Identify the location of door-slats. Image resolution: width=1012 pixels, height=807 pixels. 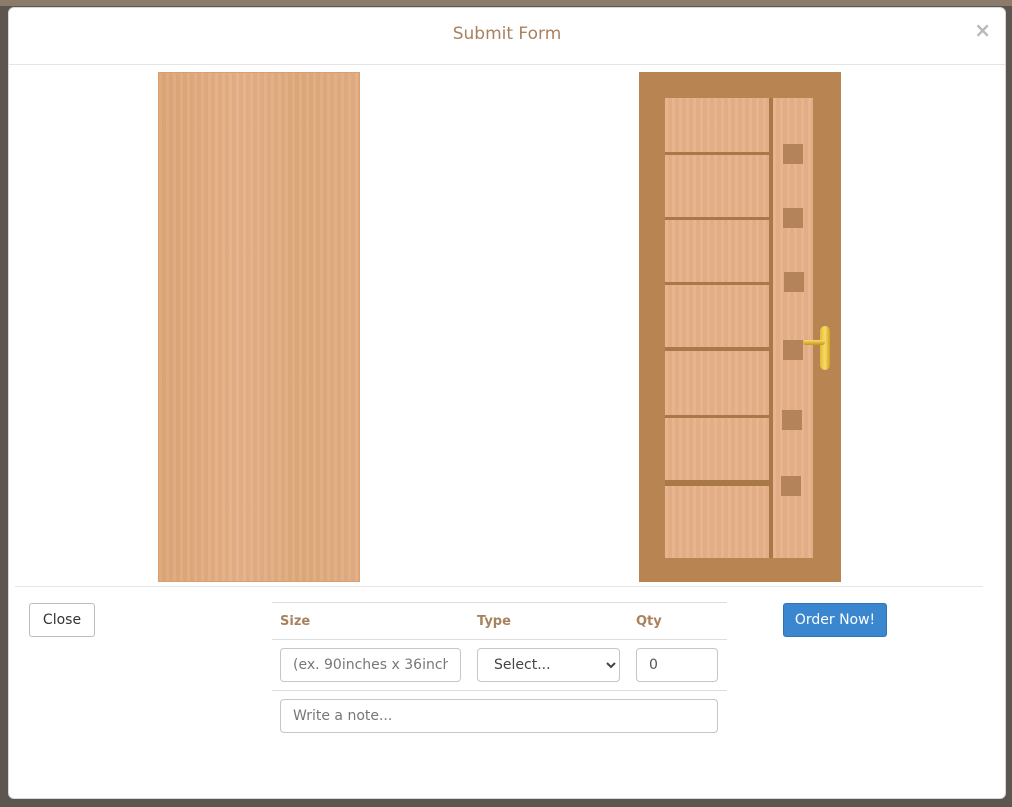
(717, 328).